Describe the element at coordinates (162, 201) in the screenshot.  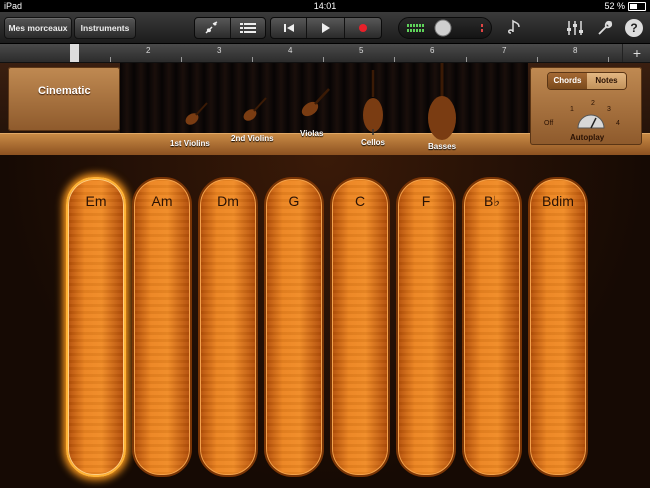
I see `chord-label: Am` at that location.